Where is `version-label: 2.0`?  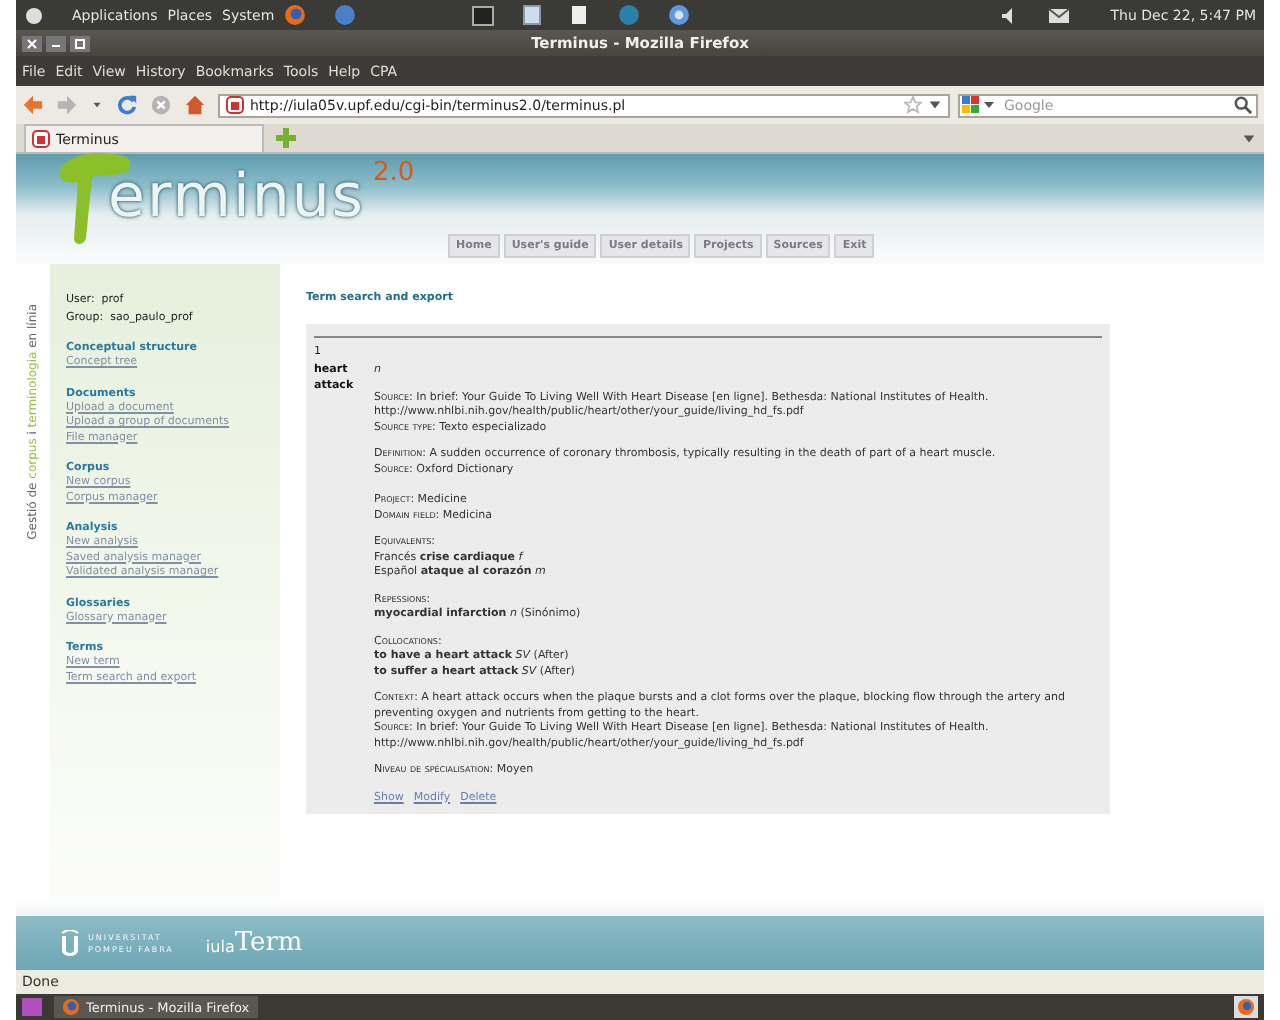 version-label: 2.0 is located at coordinates (393, 173).